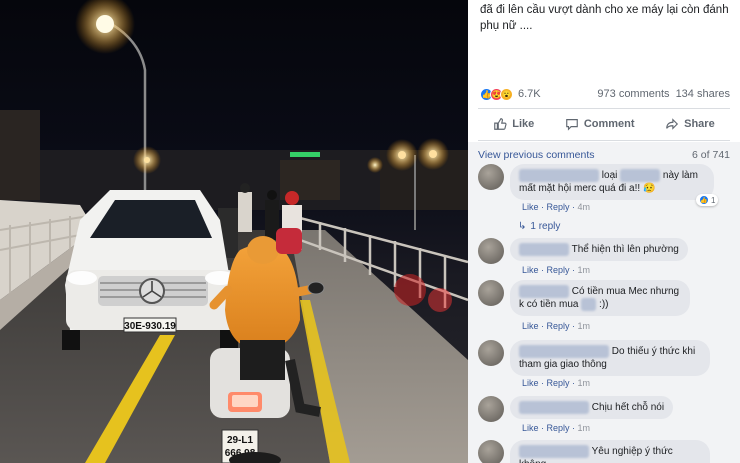  I want to click on sad-emoji-icon: 😥, so click(649, 188).